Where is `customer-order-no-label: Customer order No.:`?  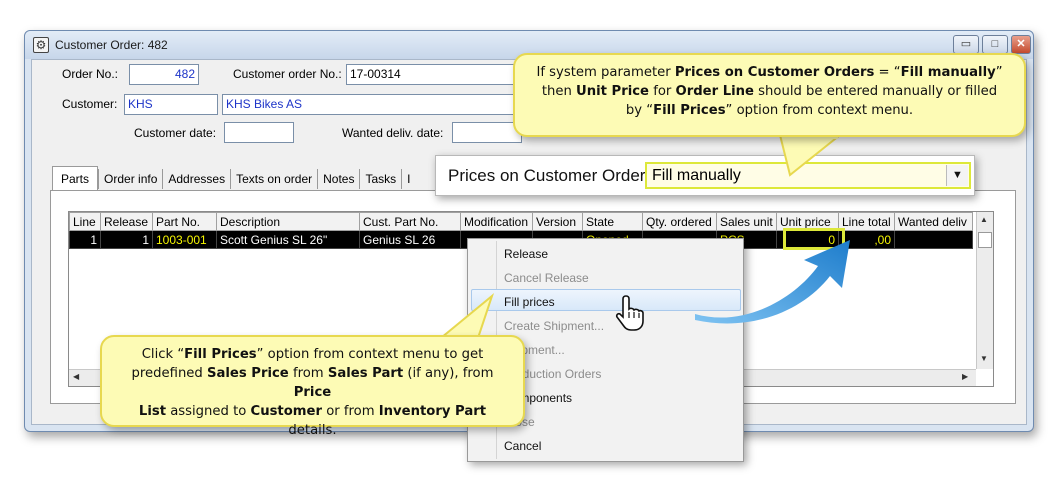
customer-order-no-label: Customer order No.: is located at coordinates (287, 74).